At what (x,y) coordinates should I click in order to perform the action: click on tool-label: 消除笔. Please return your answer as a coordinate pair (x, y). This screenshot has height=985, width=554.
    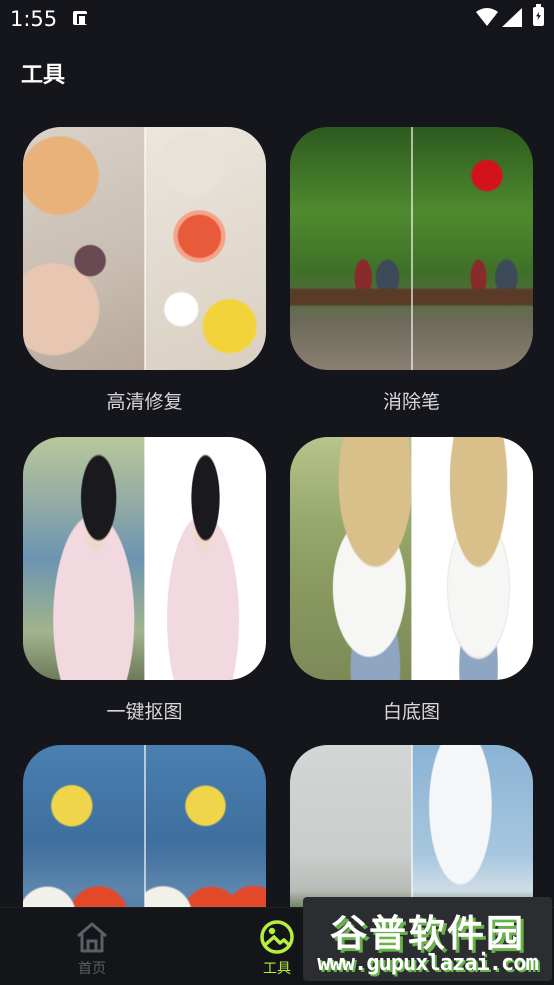
    Looking at the image, I should click on (411, 402).